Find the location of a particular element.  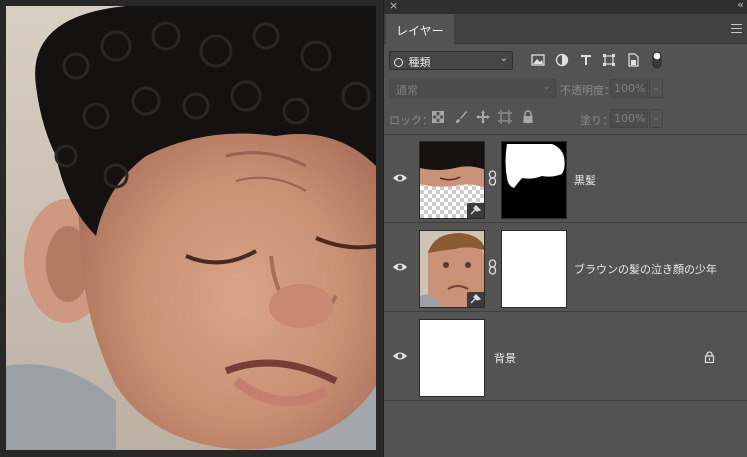

search-icon is located at coordinates (398, 62).